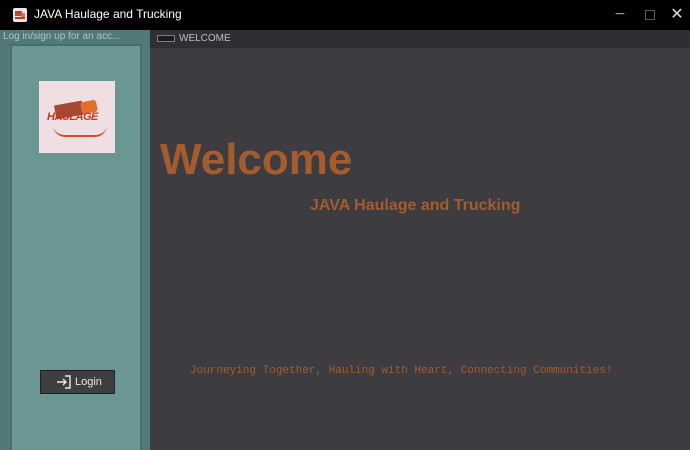 The height and width of the screenshot is (450, 690). Describe the element at coordinates (20, 15) in the screenshot. I see `app-logo-icon` at that location.